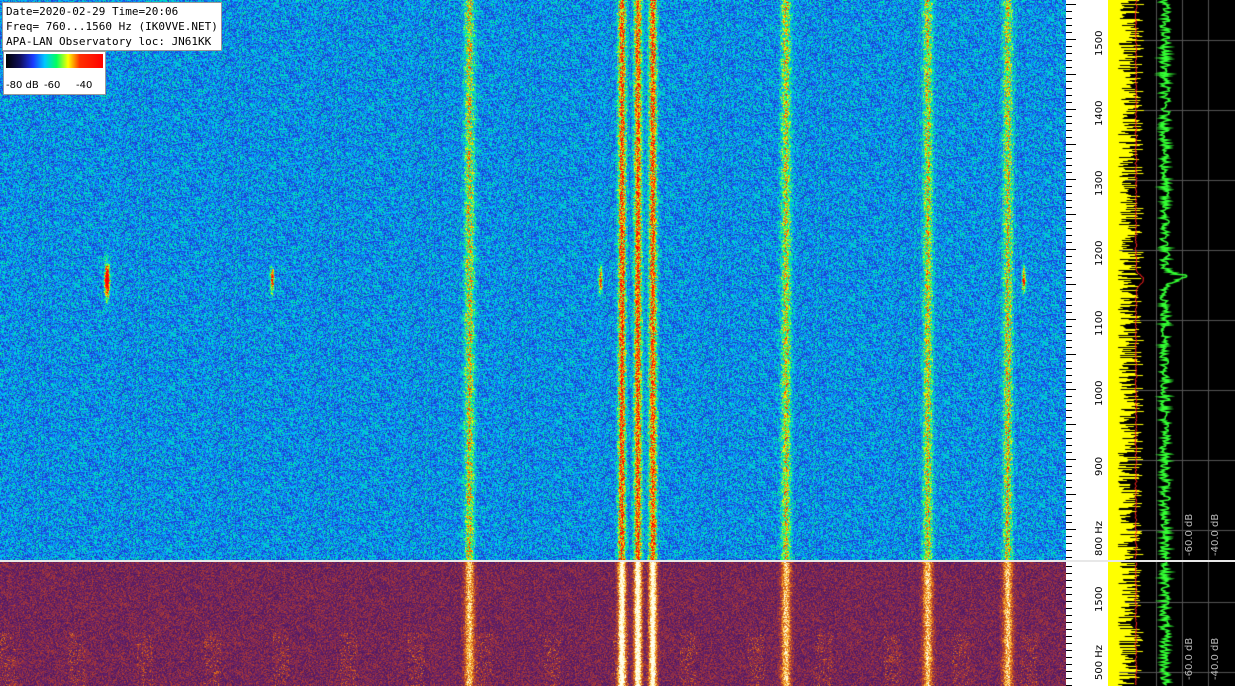  I want to click on info-freq: Freq= 760...1560 Hz (IK0VVE.NET), so click(112, 26).